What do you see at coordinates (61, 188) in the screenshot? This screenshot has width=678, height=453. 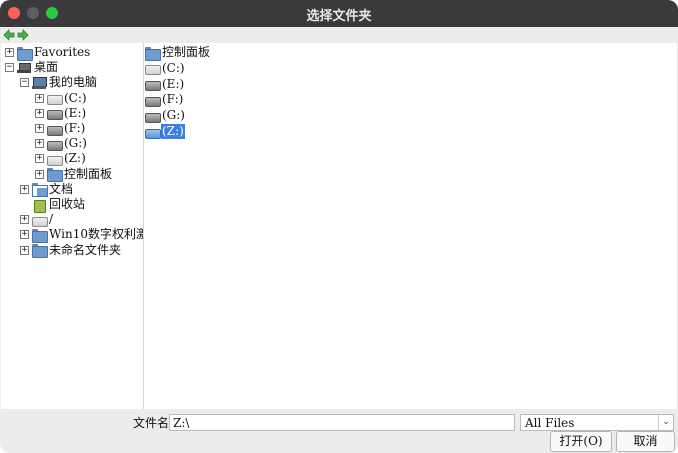 I see `tree-item-label: 文档` at bounding box center [61, 188].